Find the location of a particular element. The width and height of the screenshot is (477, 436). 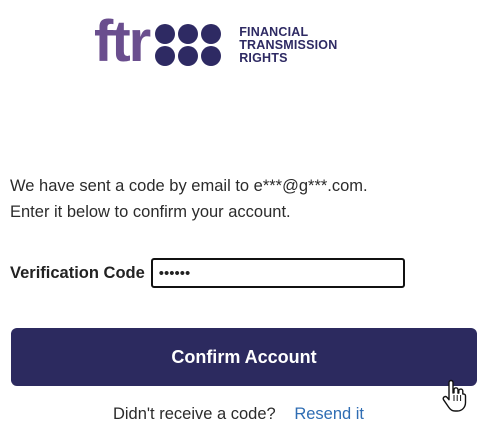

logo-name-line: TRANSMISSION is located at coordinates (288, 44).